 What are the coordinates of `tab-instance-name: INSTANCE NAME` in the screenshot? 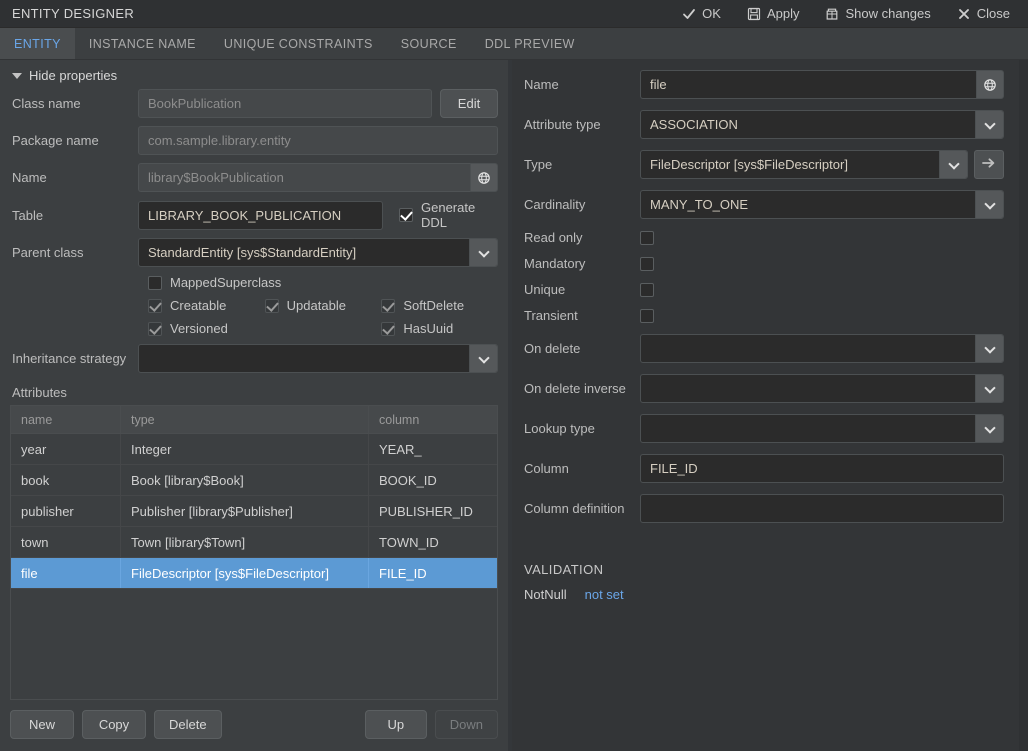 It's located at (142, 43).